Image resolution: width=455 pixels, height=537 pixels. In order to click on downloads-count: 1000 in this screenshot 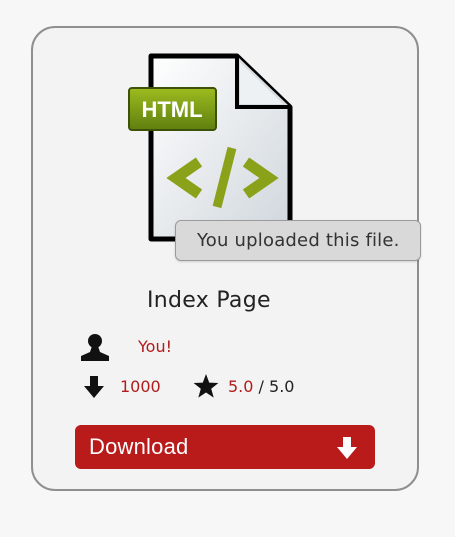, I will do `click(140, 386)`.